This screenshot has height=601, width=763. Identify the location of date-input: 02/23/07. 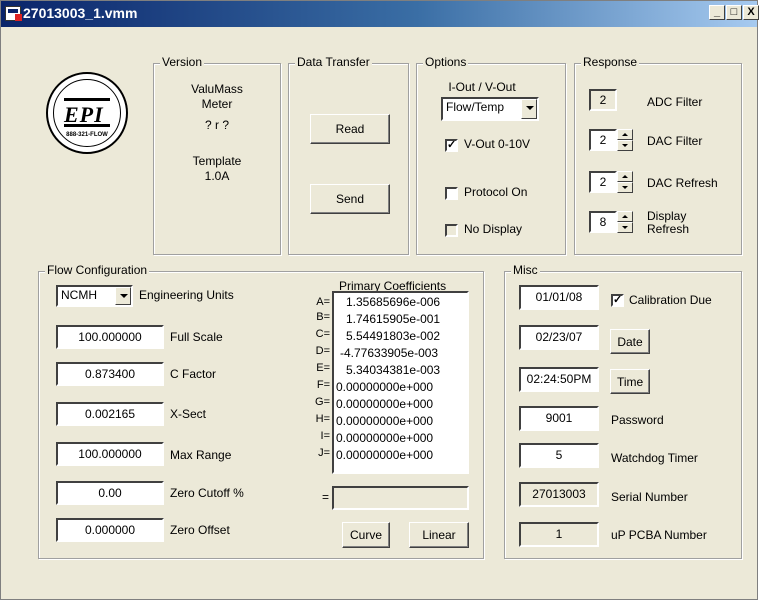
(559, 337).